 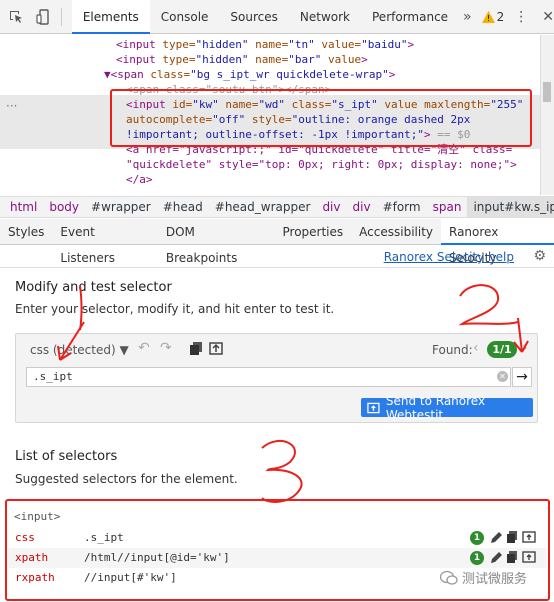 What do you see at coordinates (93, 287) in the screenshot?
I see `modify-title: Modify and test selector` at bounding box center [93, 287].